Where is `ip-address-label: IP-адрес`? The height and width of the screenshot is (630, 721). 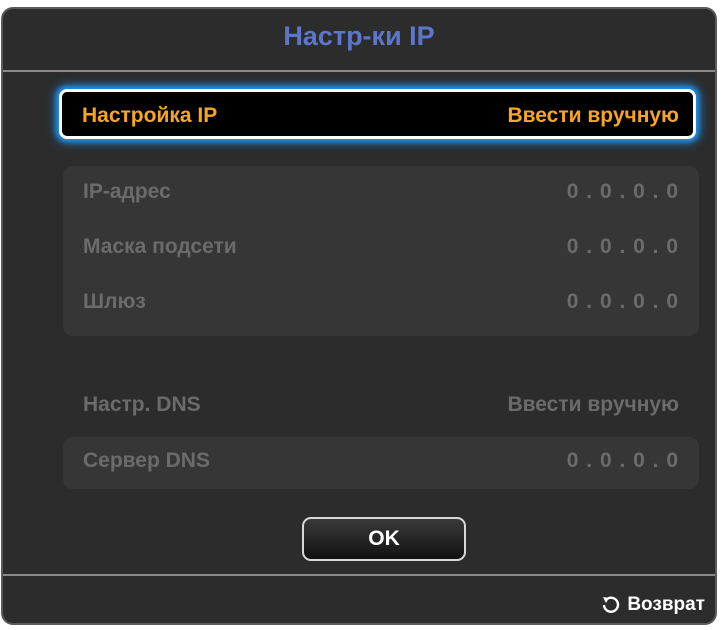 ip-address-label: IP-адрес is located at coordinates (127, 191).